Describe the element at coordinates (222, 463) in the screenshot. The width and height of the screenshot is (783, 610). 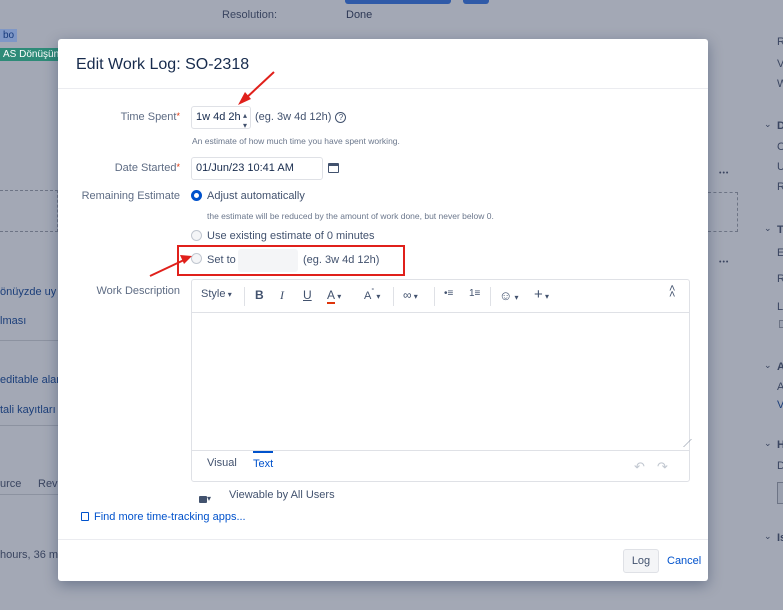
I see `tab-visual: Visual` at that location.